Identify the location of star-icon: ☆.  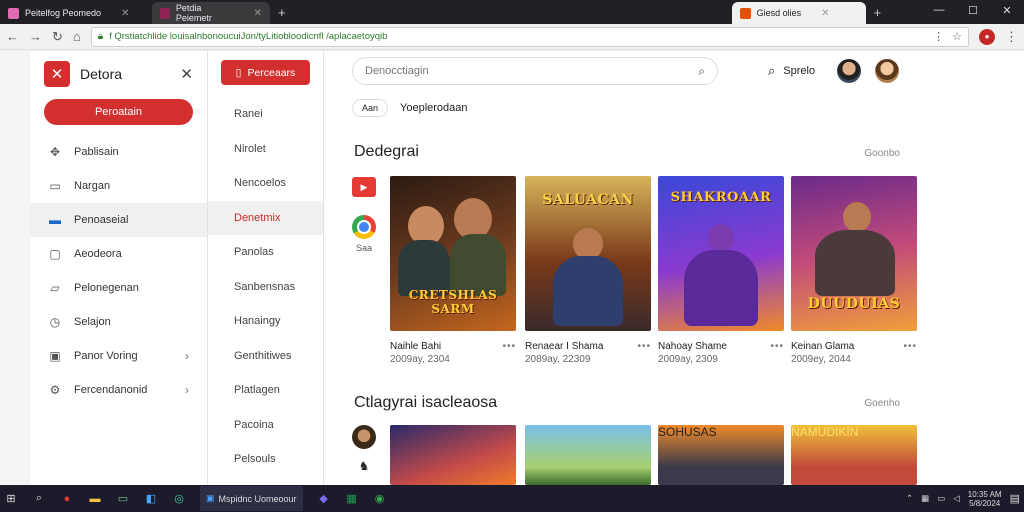
(957, 36).